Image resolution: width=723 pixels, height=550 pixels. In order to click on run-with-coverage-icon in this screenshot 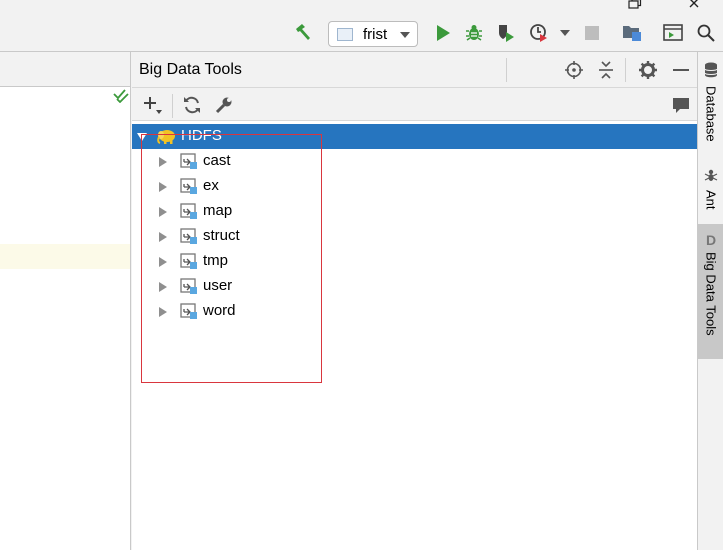, I will do `click(506, 33)`.